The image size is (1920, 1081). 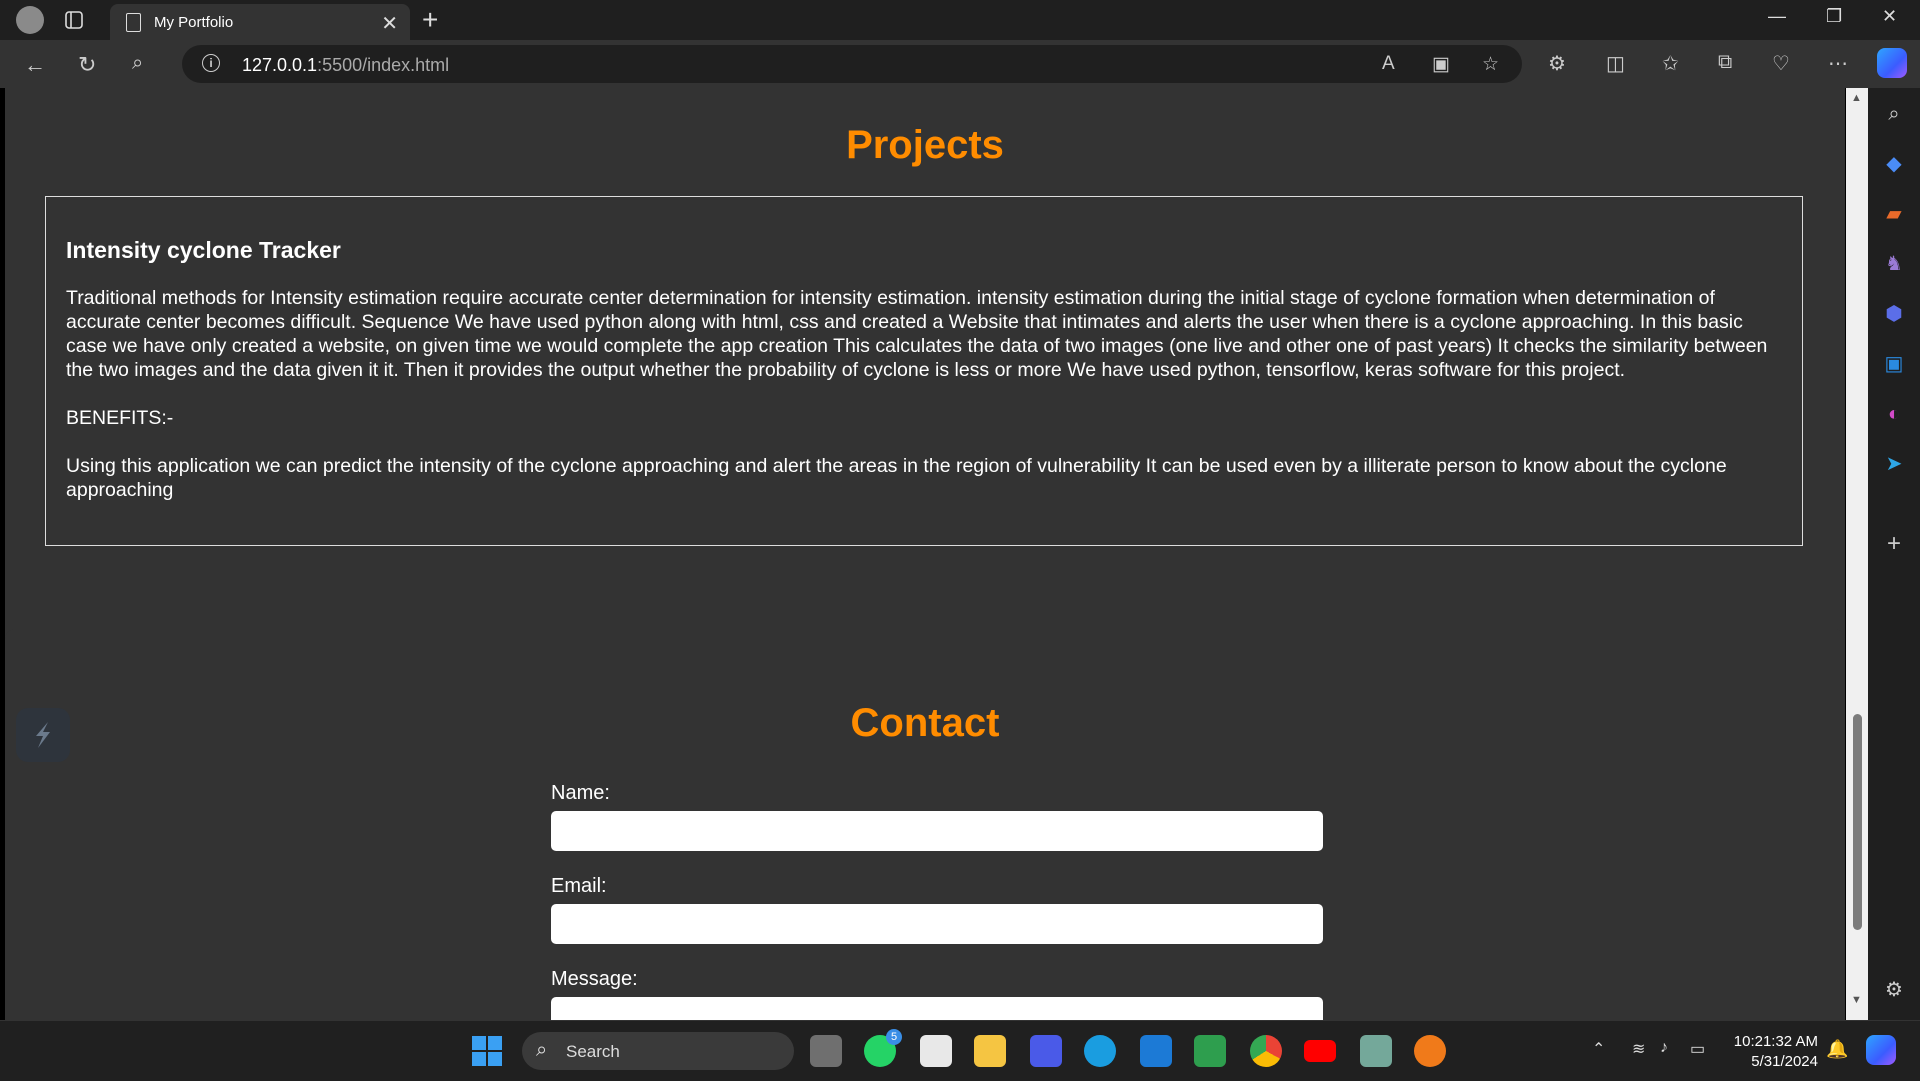 I want to click on show-hidden-icons-icon: ⌃, so click(x=1598, y=1049).